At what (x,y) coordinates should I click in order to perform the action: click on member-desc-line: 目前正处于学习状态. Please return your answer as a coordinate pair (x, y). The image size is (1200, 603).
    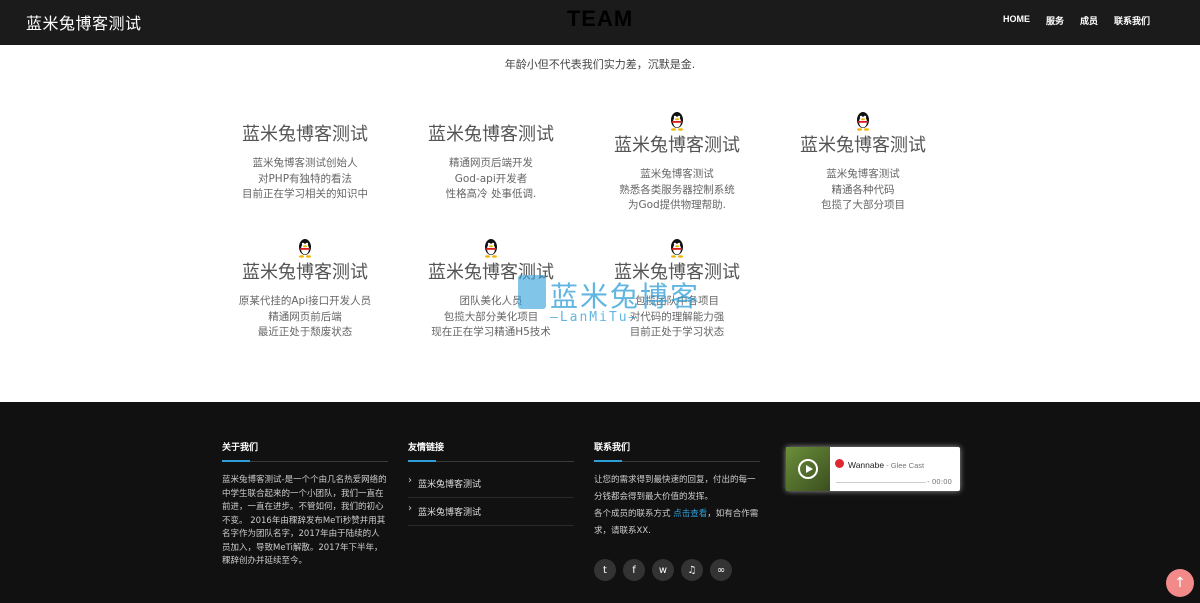
    Looking at the image, I should click on (677, 332).